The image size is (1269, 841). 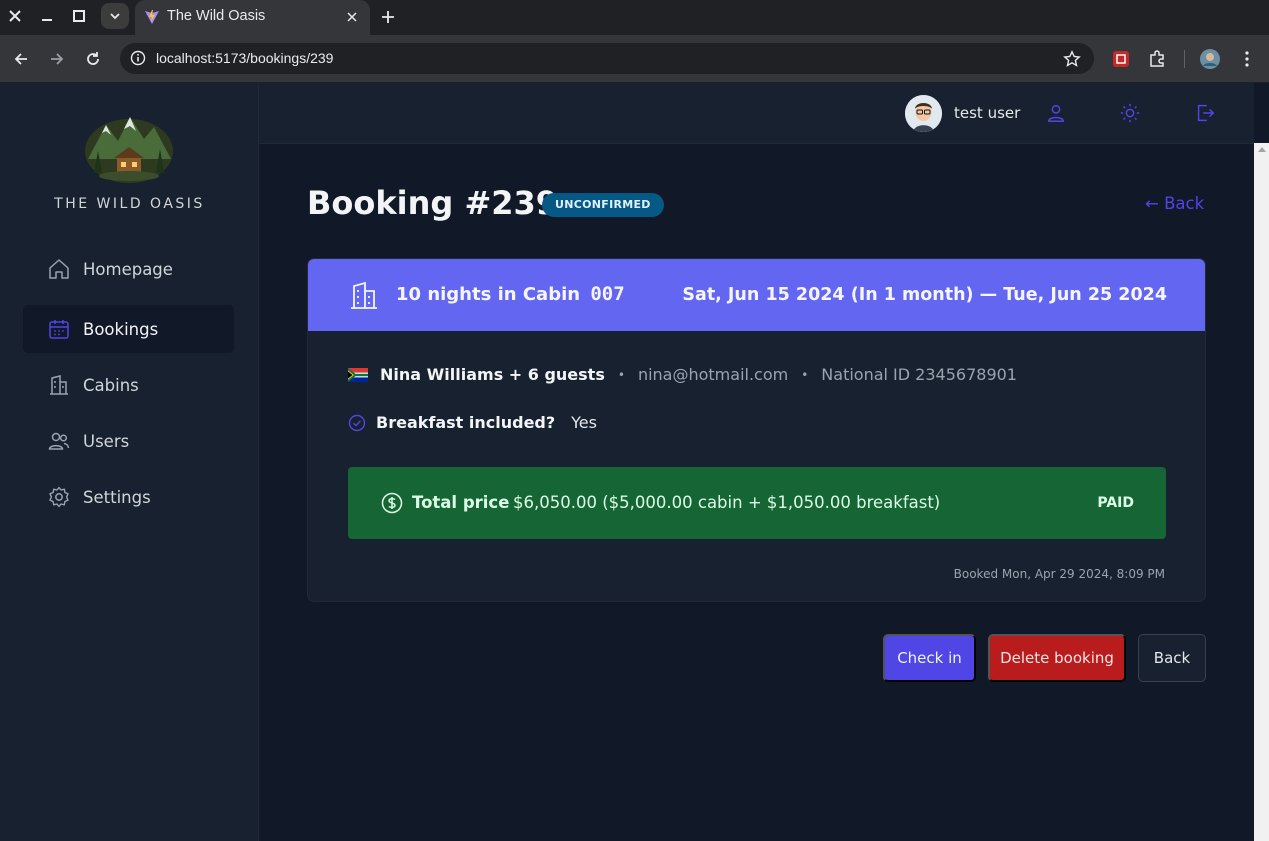 I want to click on sidebar-item-label: Settings, so click(x=117, y=497).